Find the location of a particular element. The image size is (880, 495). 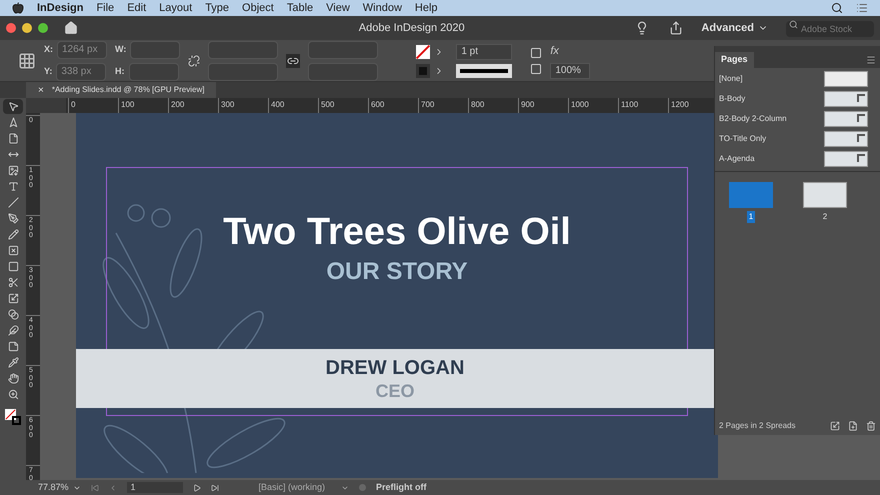

master-row: [None] is located at coordinates (793, 79).